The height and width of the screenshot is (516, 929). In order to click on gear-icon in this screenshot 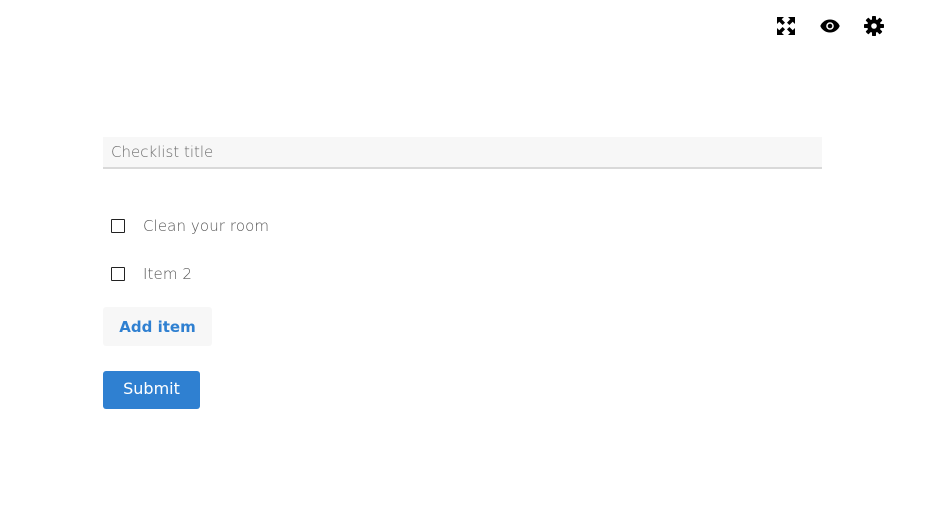, I will do `click(874, 26)`.